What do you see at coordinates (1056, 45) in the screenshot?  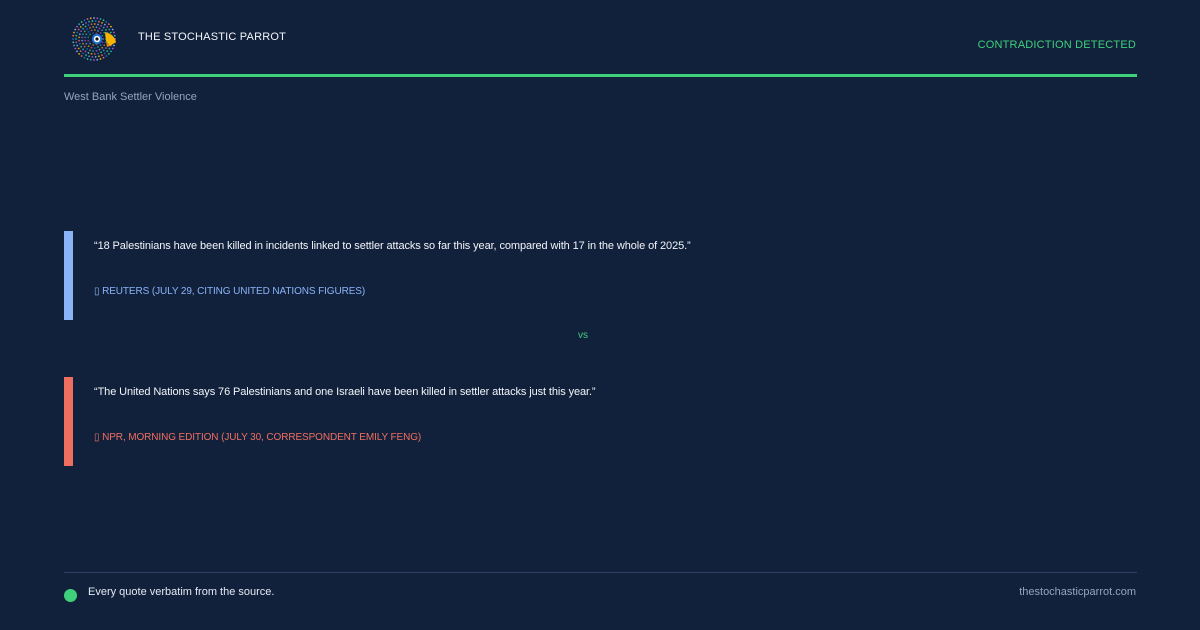 I see `contradiction-status: CONTRADICTION DETECTED` at bounding box center [1056, 45].